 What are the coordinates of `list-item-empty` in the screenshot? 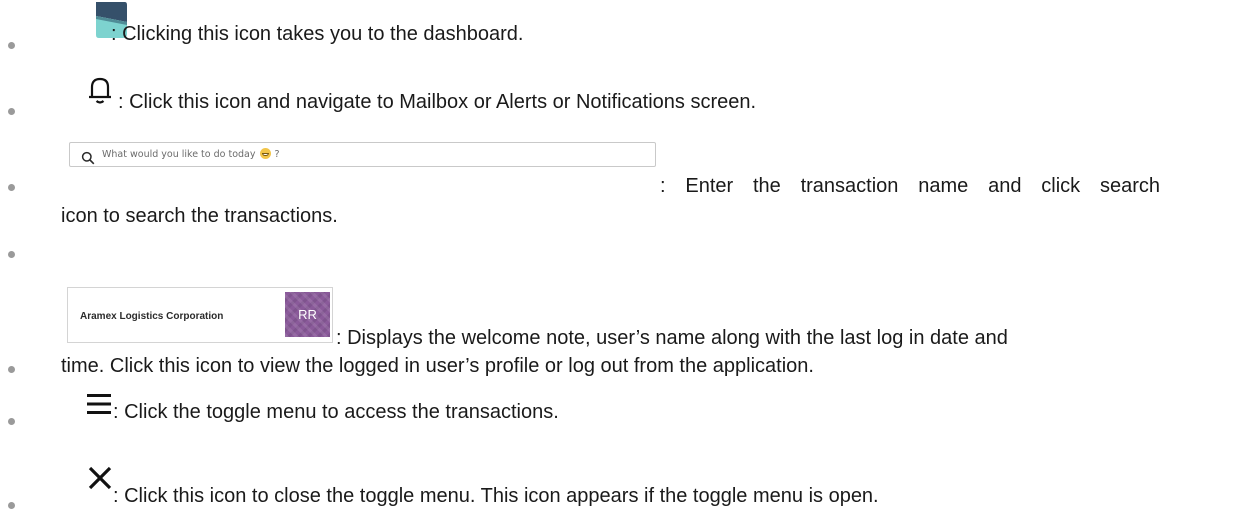 It's located at (621, 248).